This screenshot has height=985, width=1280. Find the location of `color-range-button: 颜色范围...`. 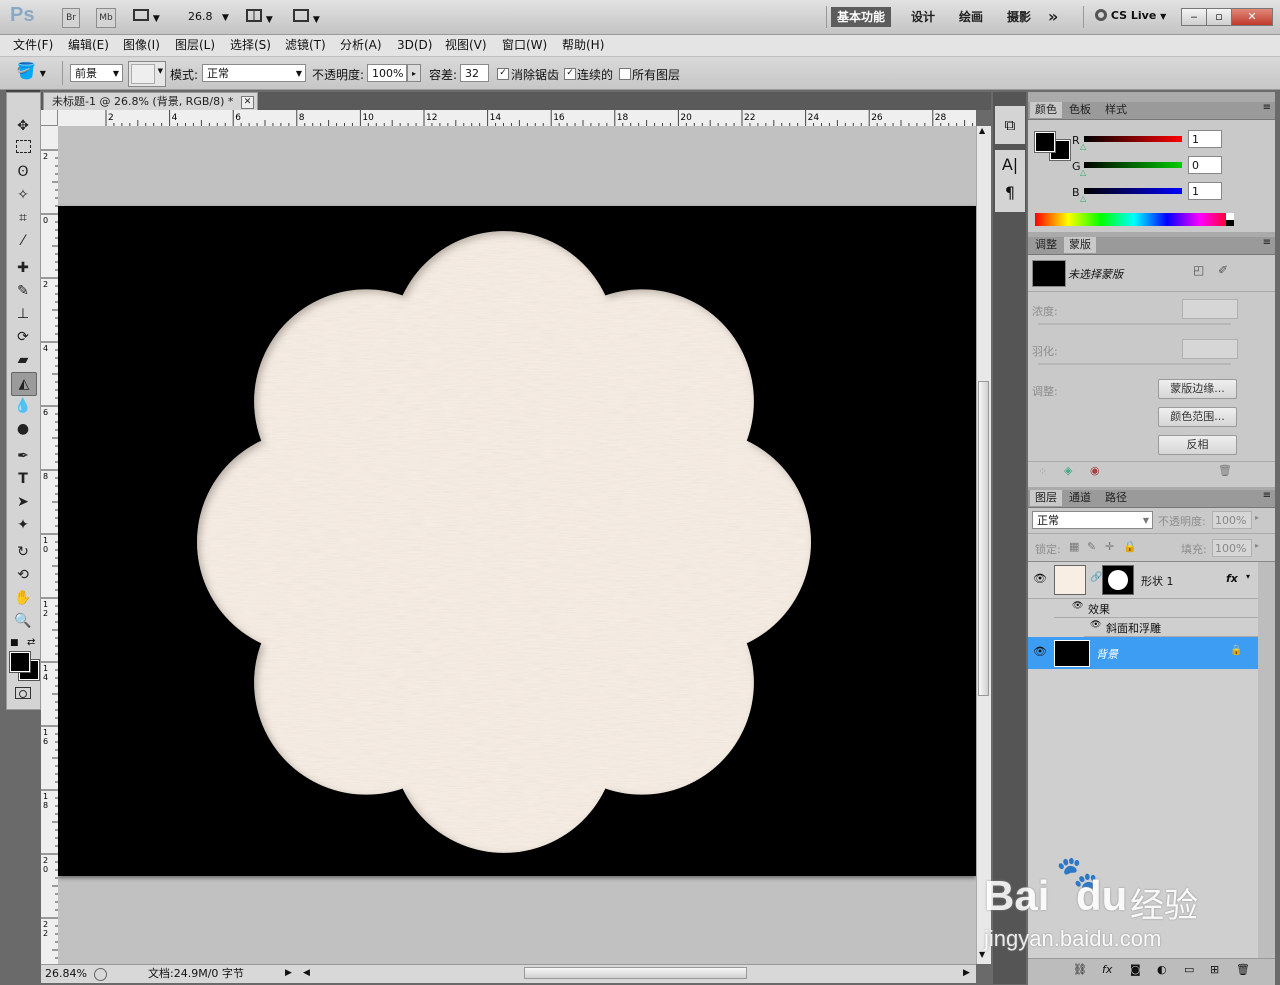

color-range-button: 颜色范围... is located at coordinates (1197, 417).